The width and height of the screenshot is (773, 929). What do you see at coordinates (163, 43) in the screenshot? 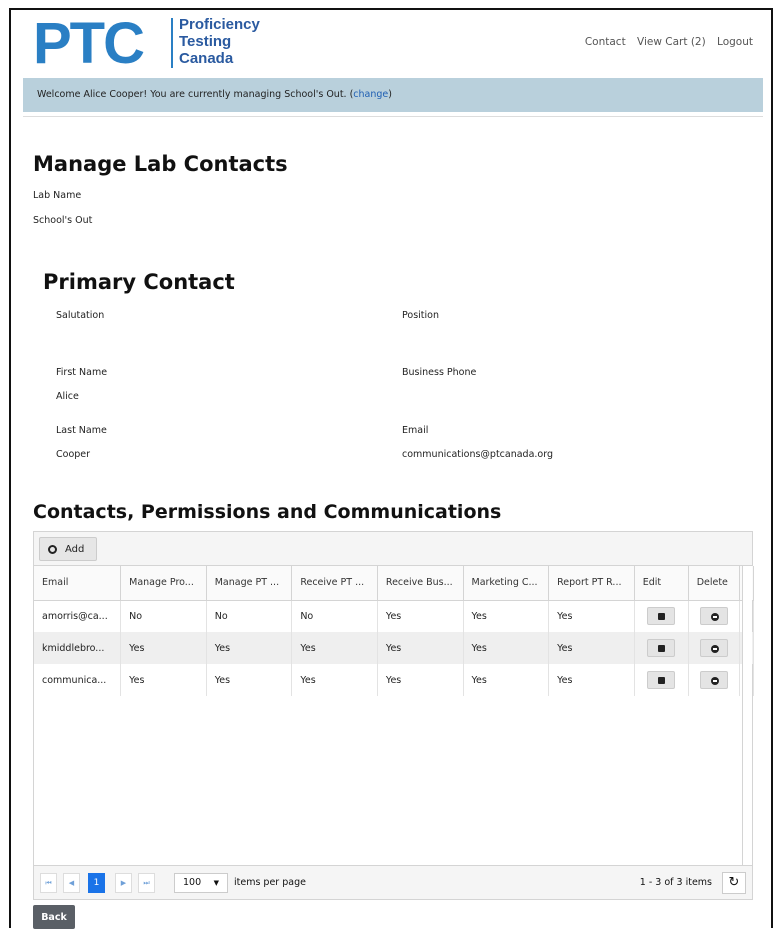
I see `ptc-logo: PTC Proficiency Testing Canada` at bounding box center [163, 43].